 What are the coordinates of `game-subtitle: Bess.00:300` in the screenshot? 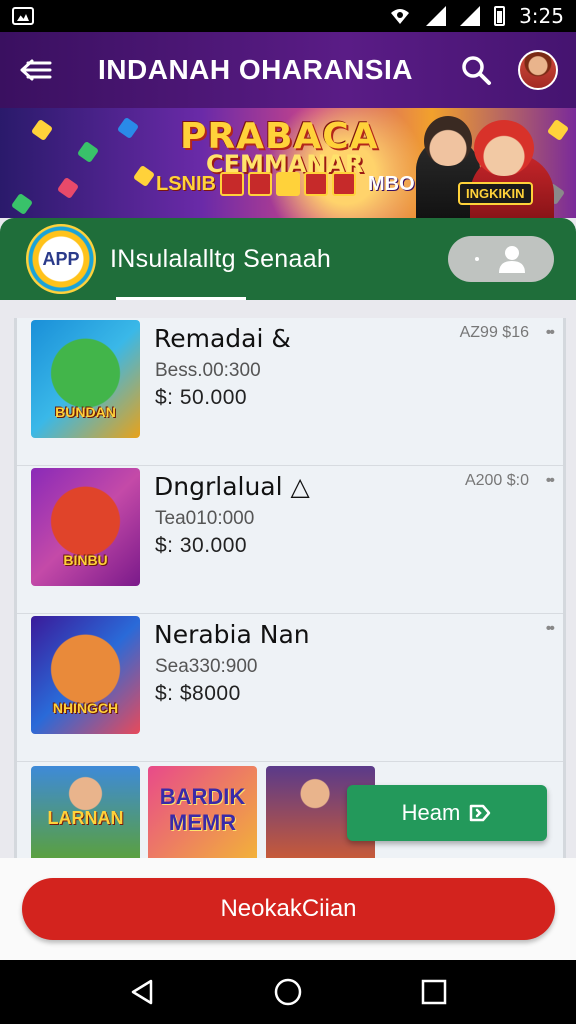 It's located at (208, 370).